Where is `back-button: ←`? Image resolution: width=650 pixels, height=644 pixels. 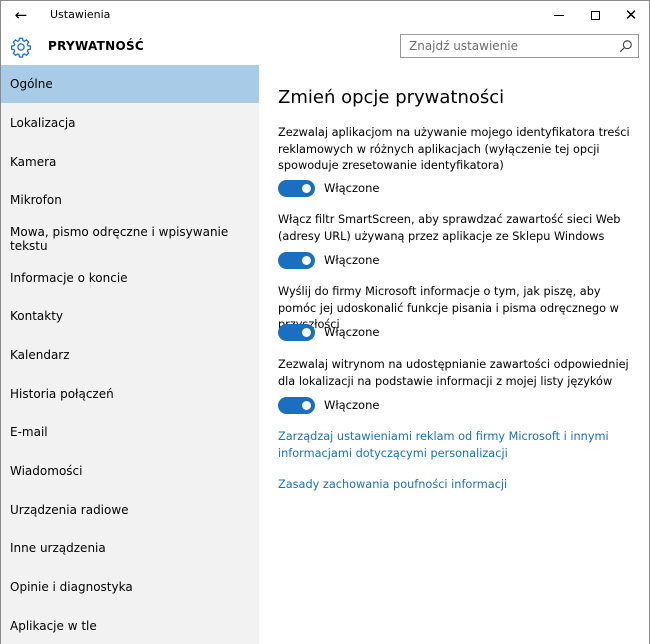 back-button: ← is located at coordinates (21, 15).